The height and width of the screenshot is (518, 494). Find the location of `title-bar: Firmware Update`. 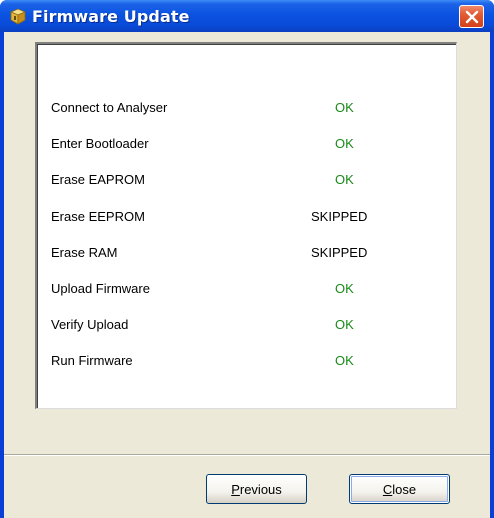

title-bar: Firmware Update is located at coordinates (247, 16).